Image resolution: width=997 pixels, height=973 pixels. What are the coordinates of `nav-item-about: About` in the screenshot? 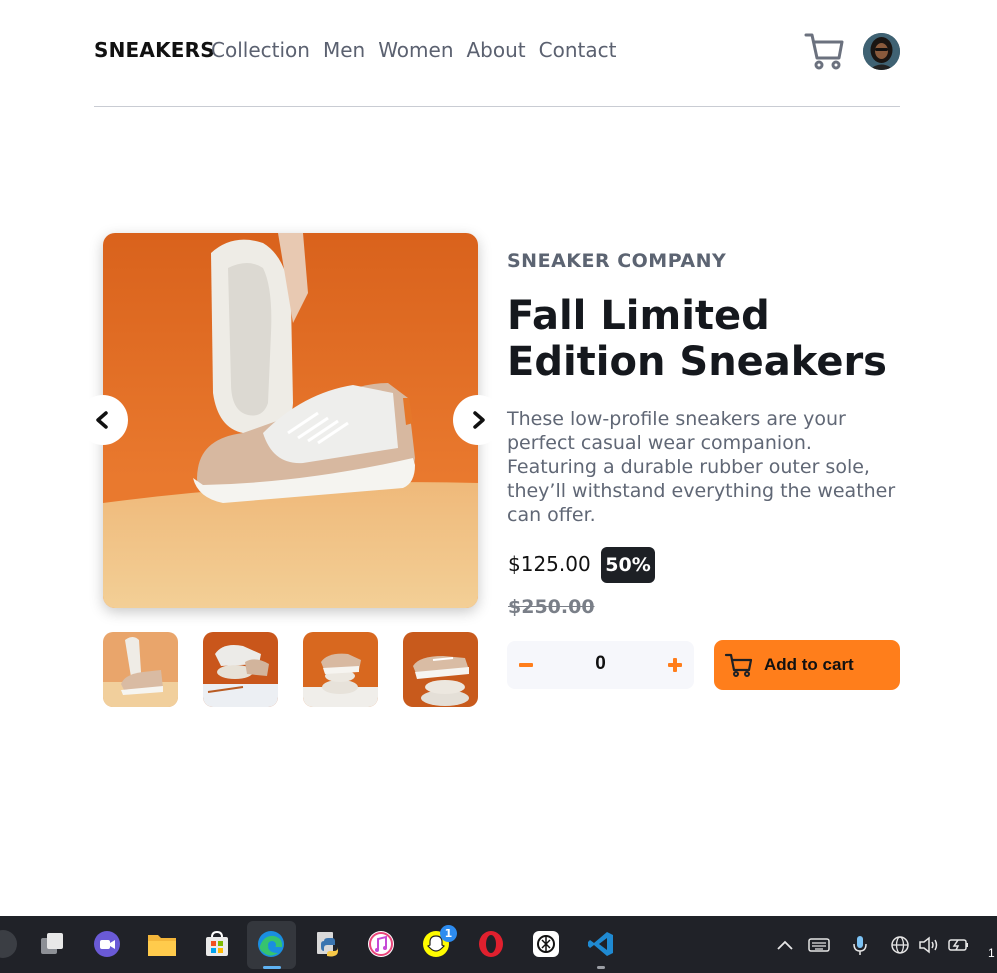 It's located at (496, 50).